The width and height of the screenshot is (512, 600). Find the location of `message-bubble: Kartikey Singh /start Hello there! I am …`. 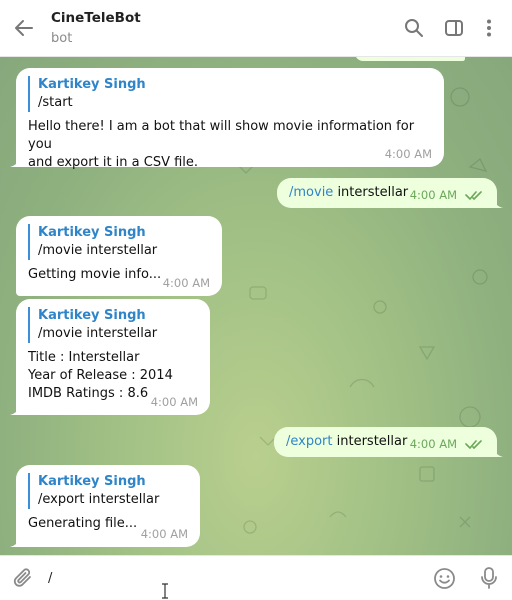

message-bubble: Kartikey Singh /start Hello there! I am … is located at coordinates (227, 119).